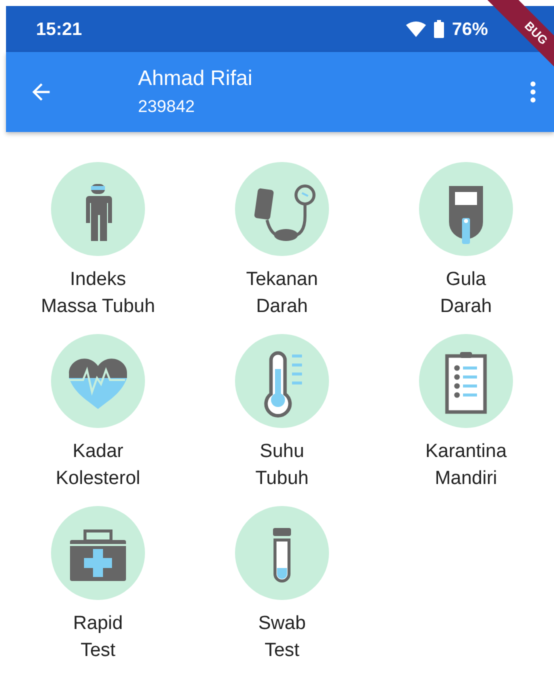  What do you see at coordinates (282, 637) in the screenshot?
I see `menu-label: Swab Test` at bounding box center [282, 637].